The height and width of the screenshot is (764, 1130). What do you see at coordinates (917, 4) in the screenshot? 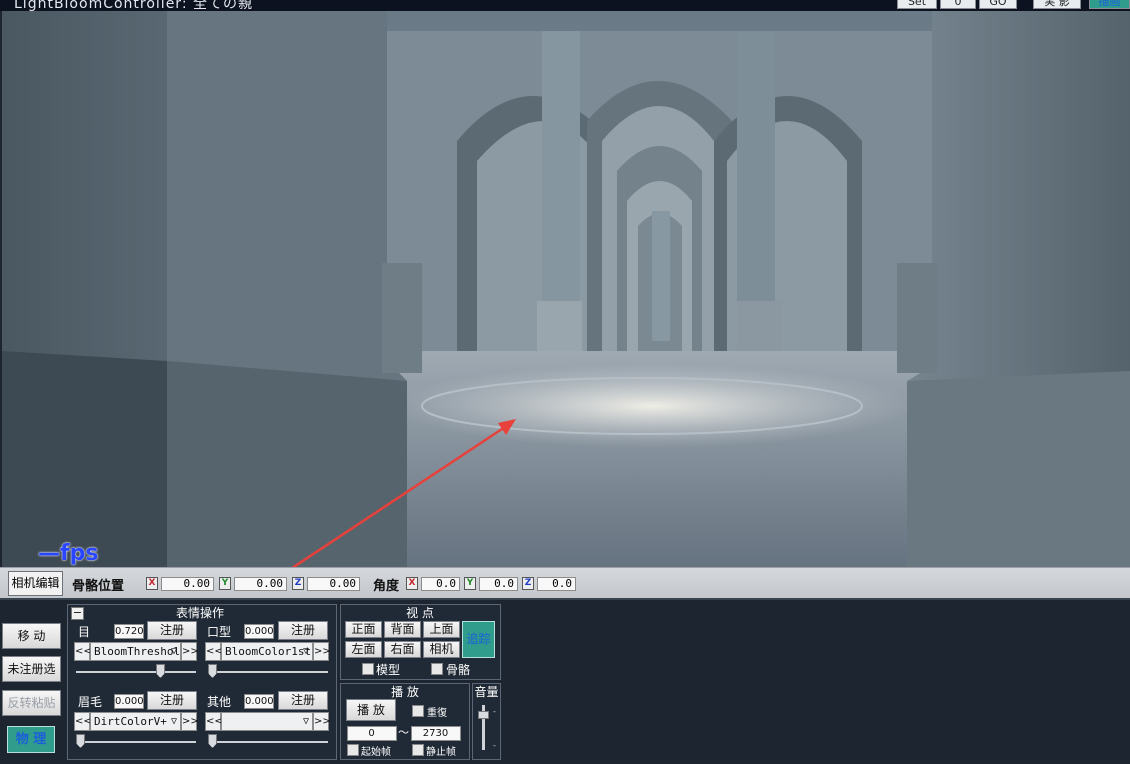
I see `set-button: Set` at bounding box center [917, 4].